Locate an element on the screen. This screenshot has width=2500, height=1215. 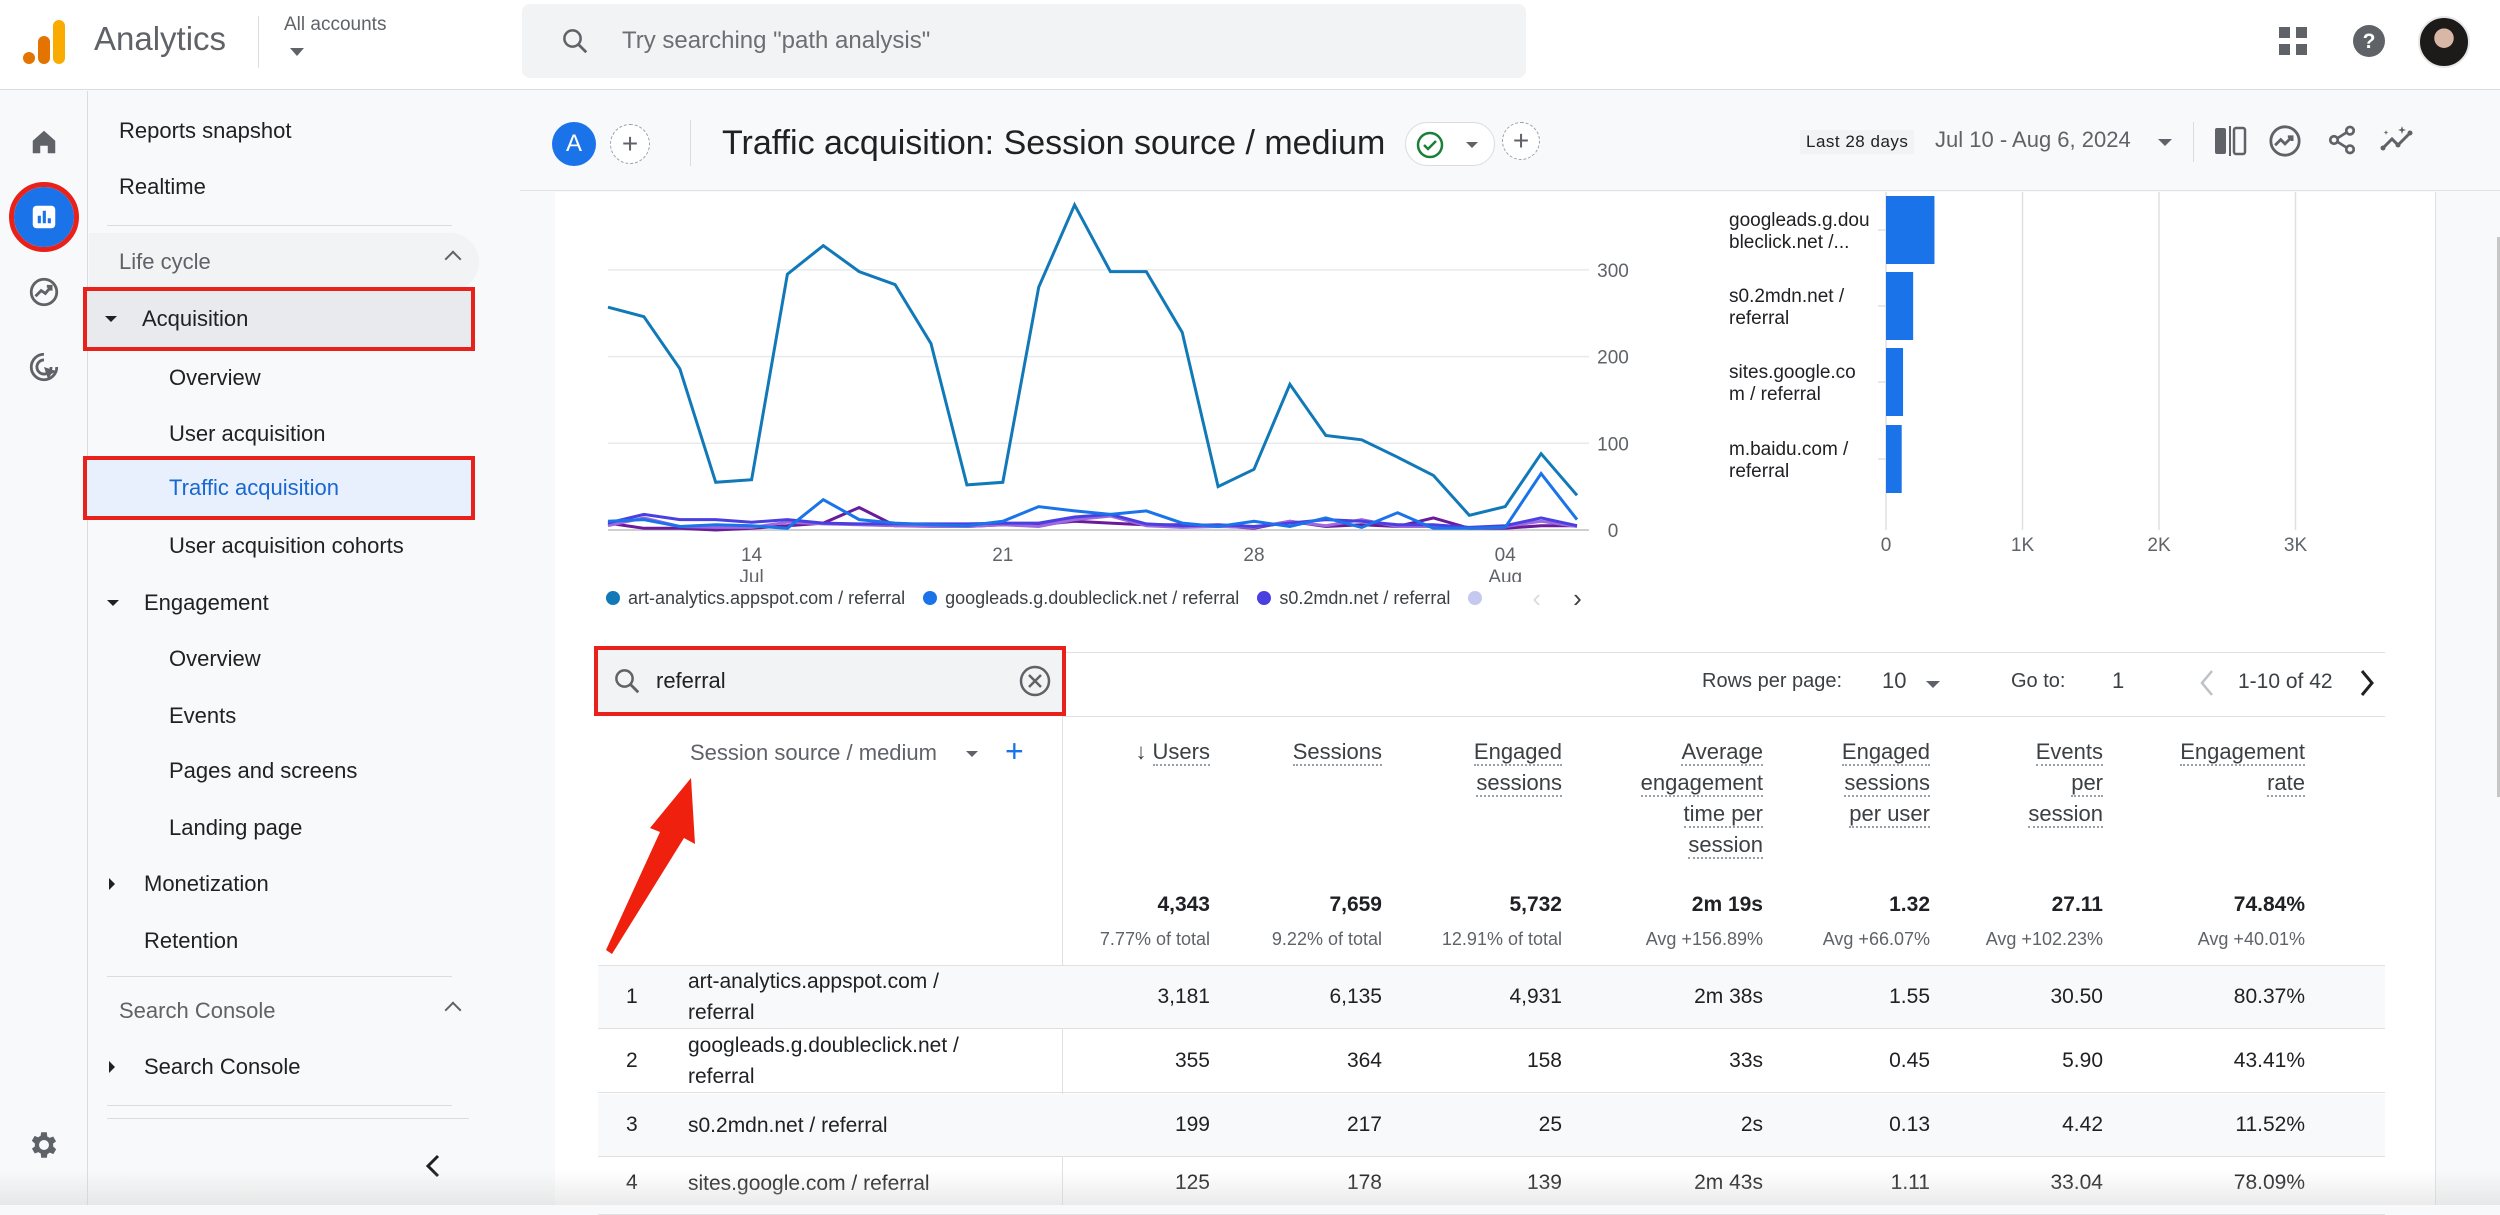
nav-section-label: Search Console is located at coordinates (197, 1010).